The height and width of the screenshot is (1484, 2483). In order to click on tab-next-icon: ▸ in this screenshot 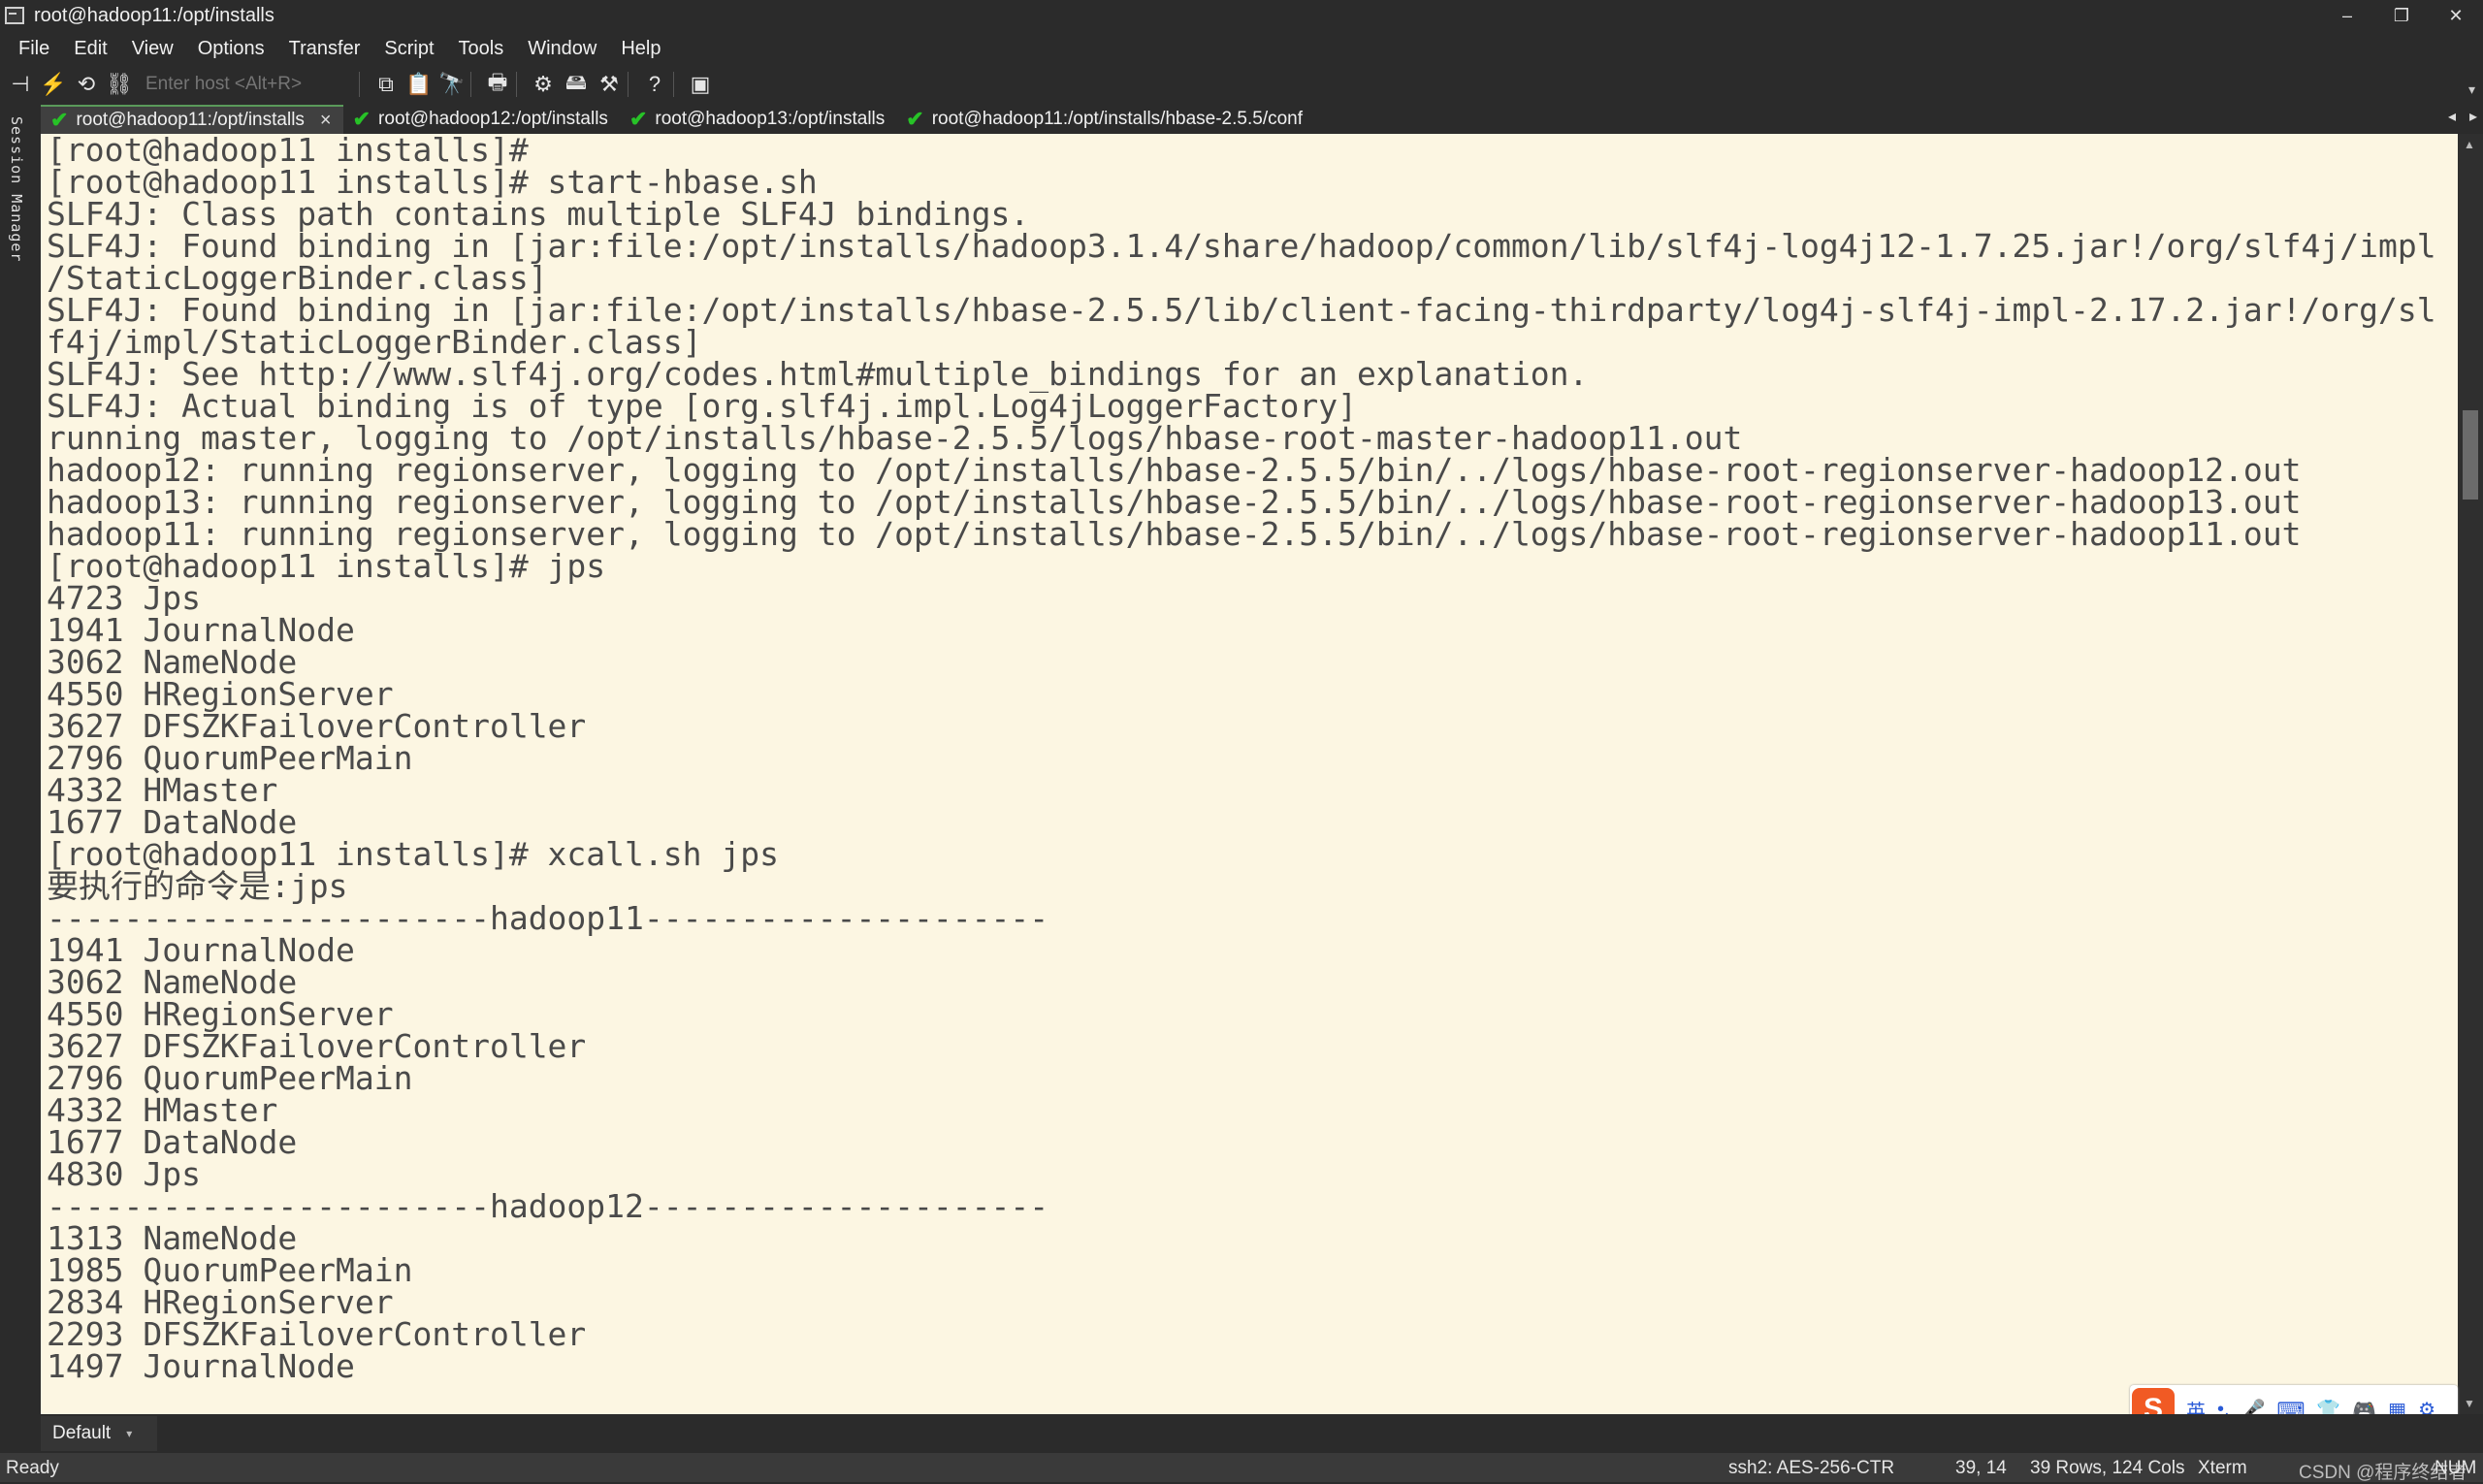, I will do `click(2473, 116)`.